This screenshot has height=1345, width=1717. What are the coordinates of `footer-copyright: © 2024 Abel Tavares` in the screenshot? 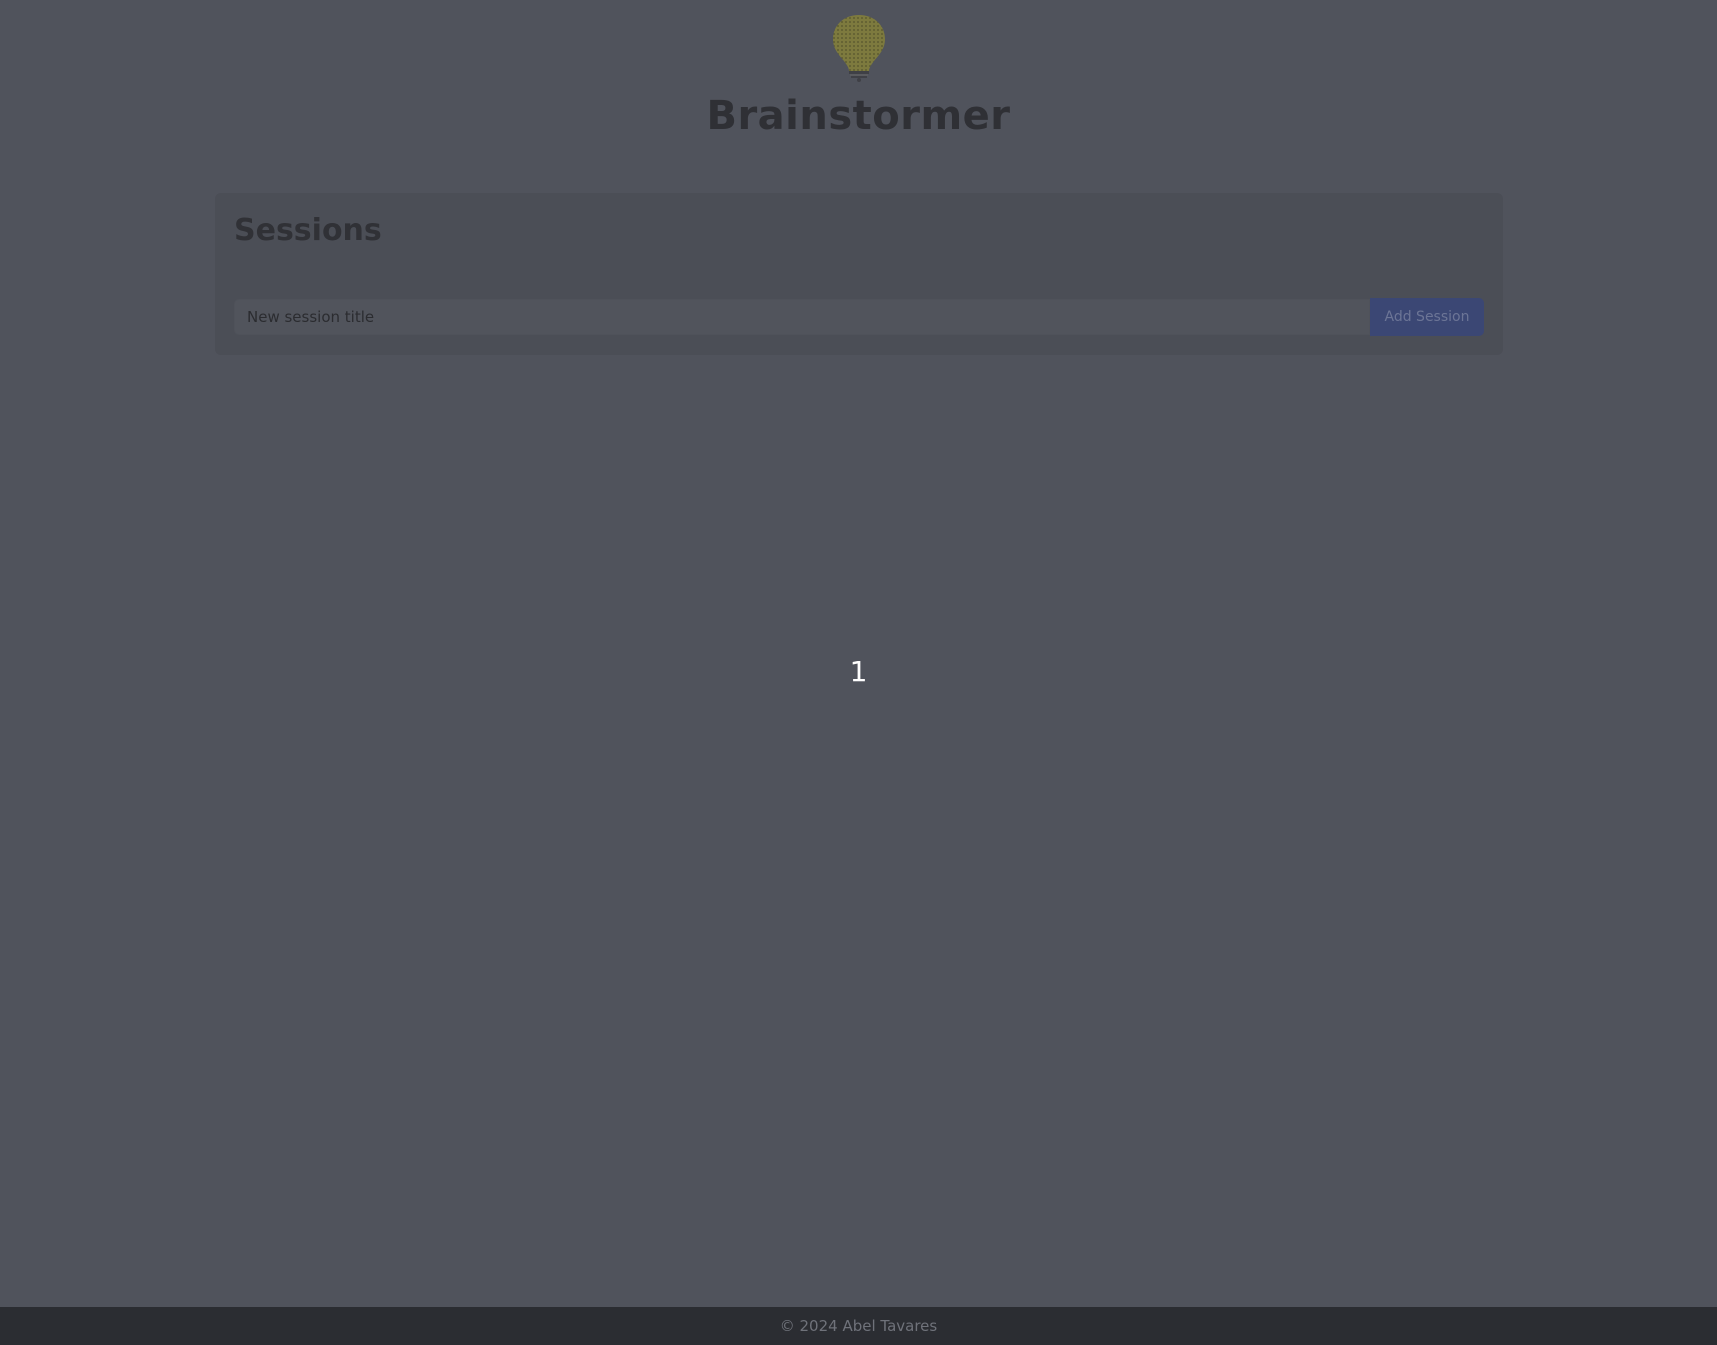 It's located at (858, 1326).